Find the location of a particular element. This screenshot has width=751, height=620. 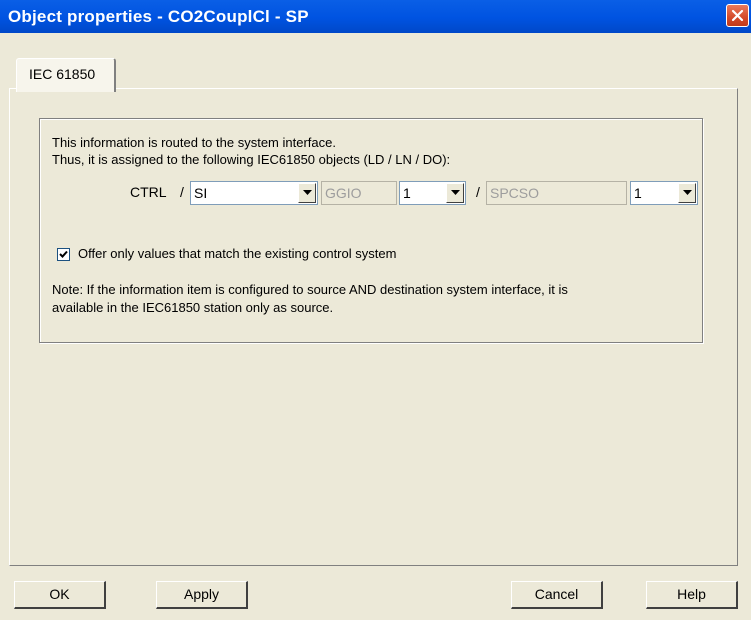

do-combo: SPCSO is located at coordinates (556, 193).